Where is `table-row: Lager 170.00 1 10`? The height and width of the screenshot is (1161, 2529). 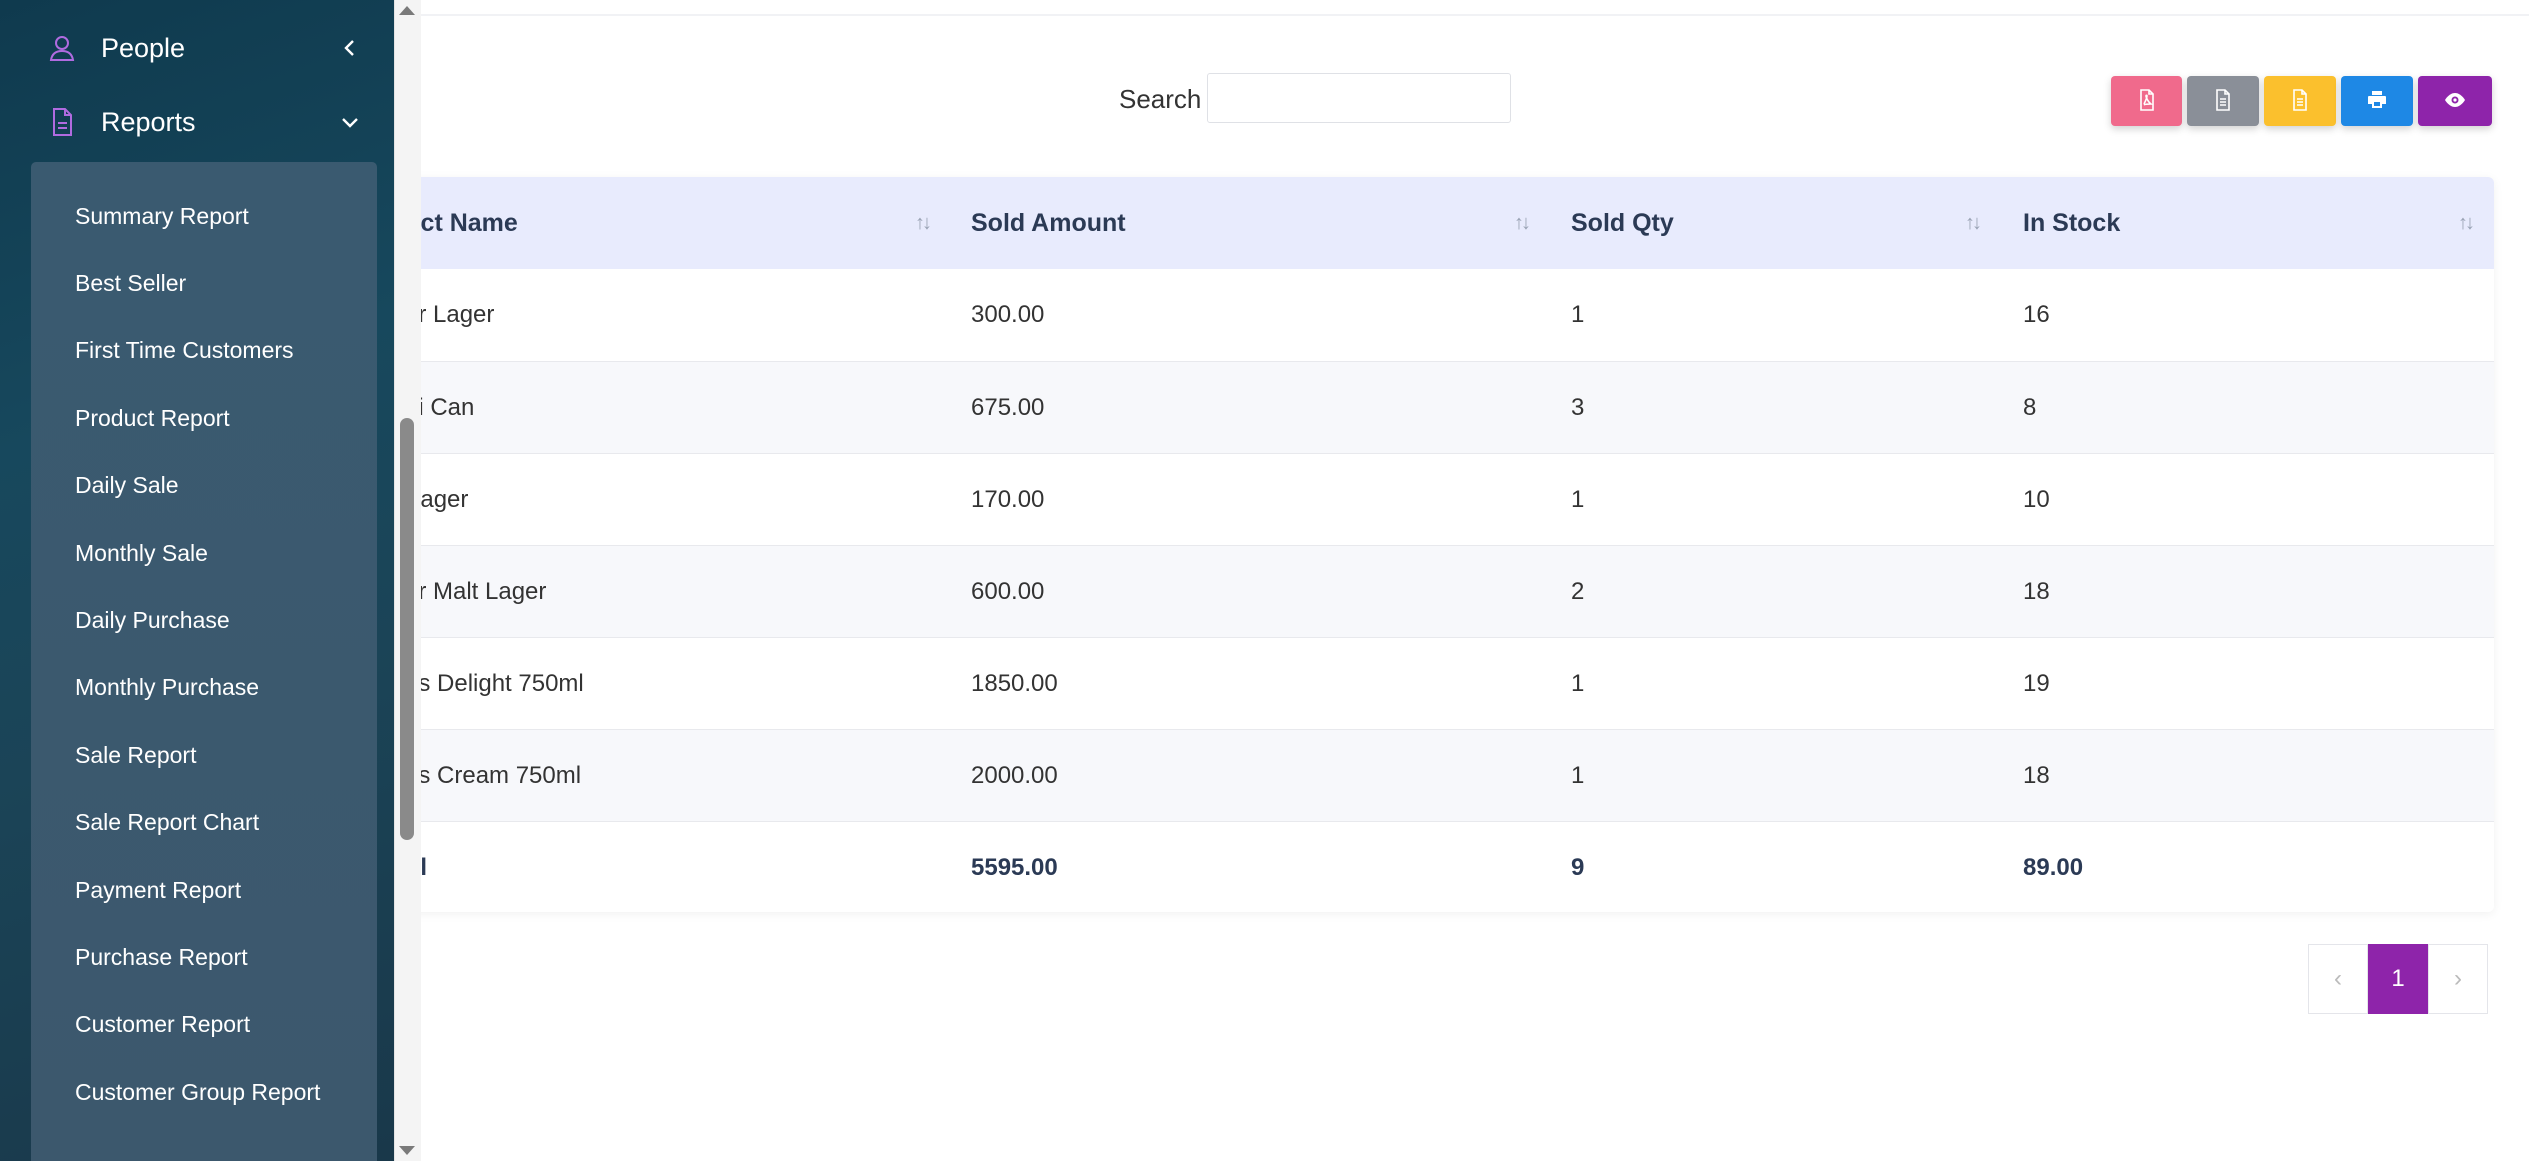
table-row: Lager 170.00 1 10 is located at coordinates (1377, 499).